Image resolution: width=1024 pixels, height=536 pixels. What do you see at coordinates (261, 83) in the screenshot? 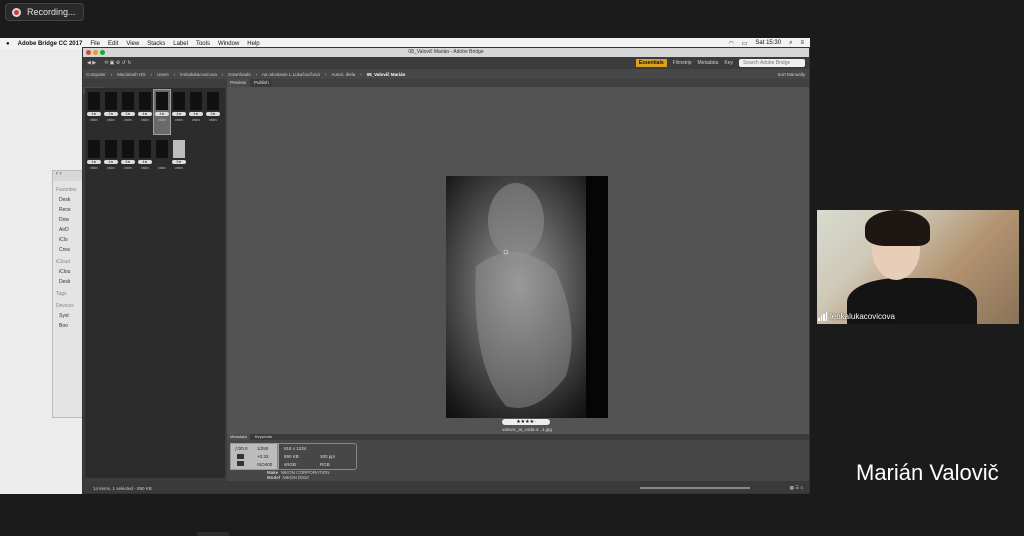
I see `tab-publish: Publish` at bounding box center [261, 83].